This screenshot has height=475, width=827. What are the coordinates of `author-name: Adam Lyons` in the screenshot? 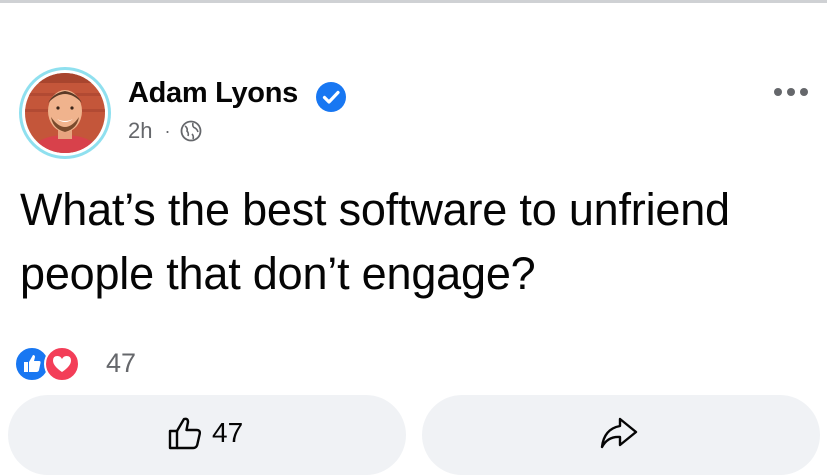 It's located at (213, 93).